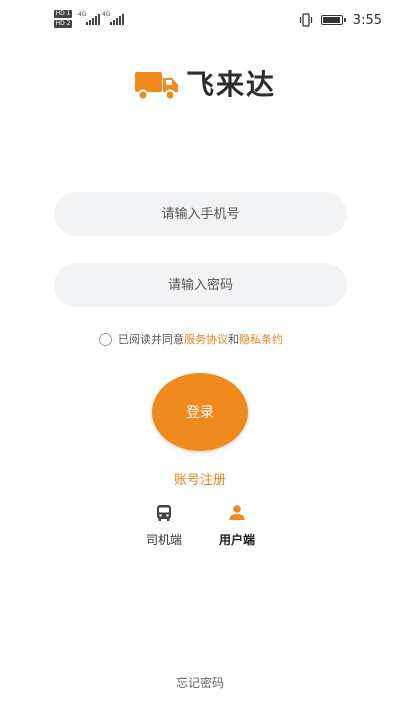 The image size is (400, 711). Describe the element at coordinates (63, 24) in the screenshot. I see `hd-2-badge: HD 2` at that location.